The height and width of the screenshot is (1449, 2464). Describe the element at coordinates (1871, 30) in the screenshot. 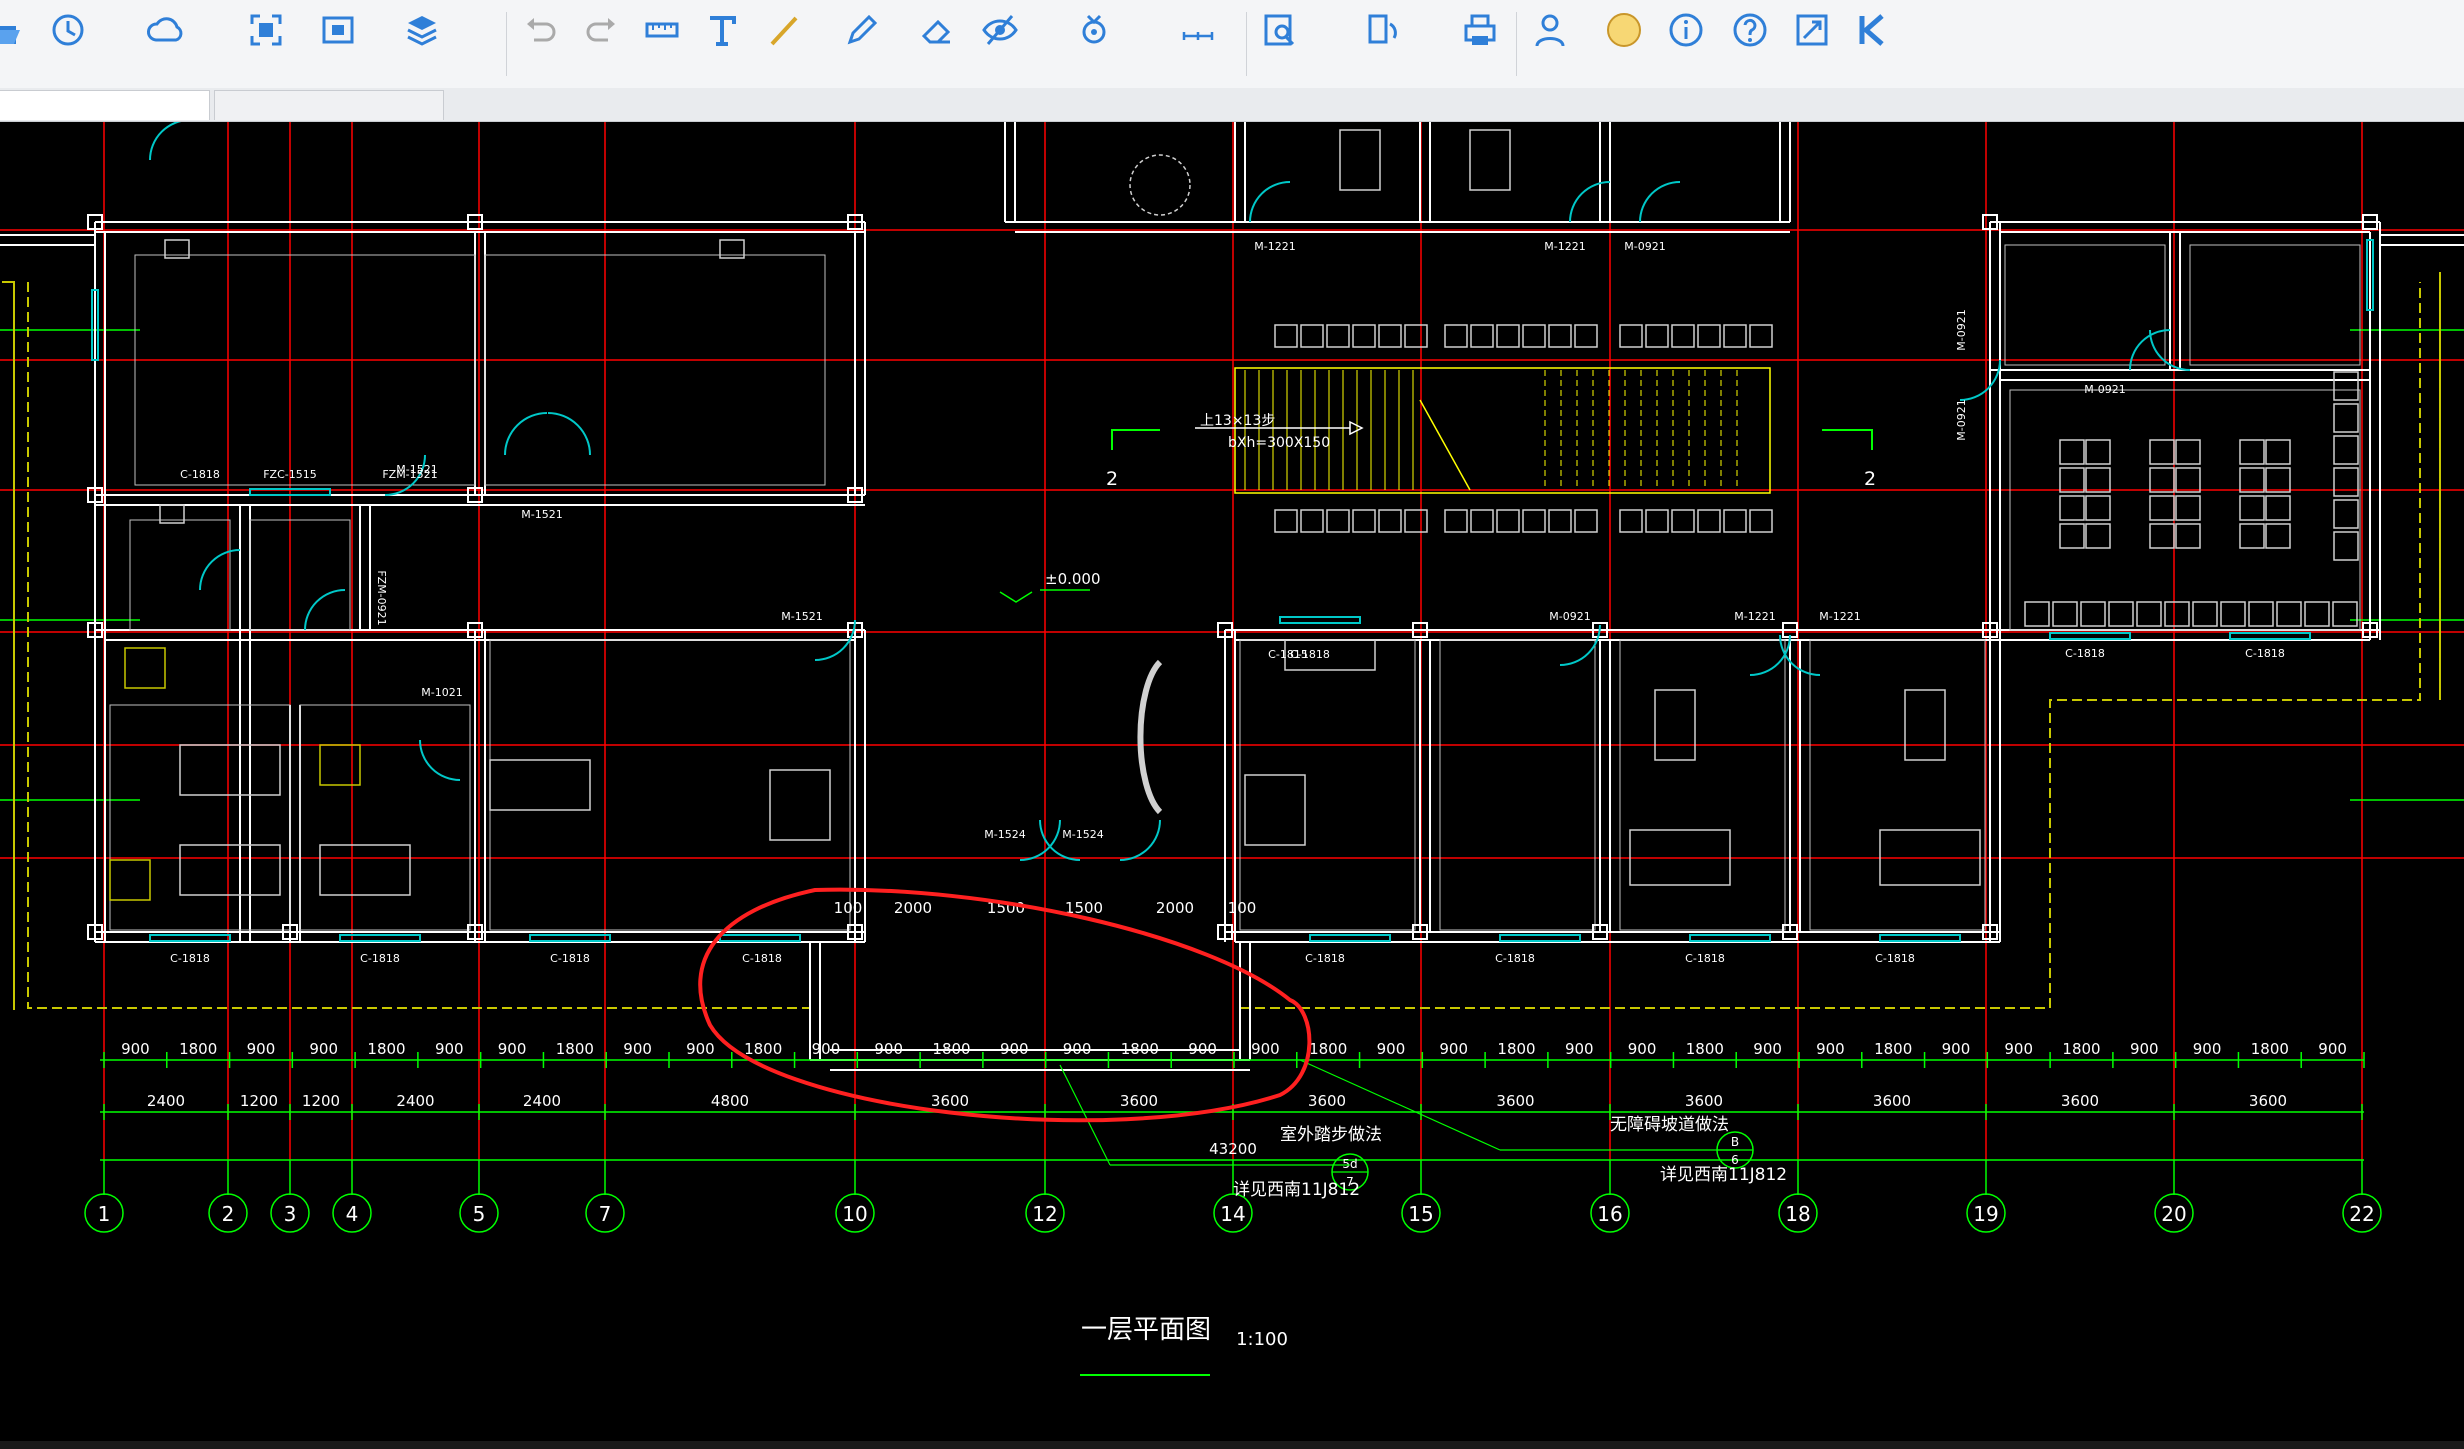

I see `k-logo-icon` at that location.